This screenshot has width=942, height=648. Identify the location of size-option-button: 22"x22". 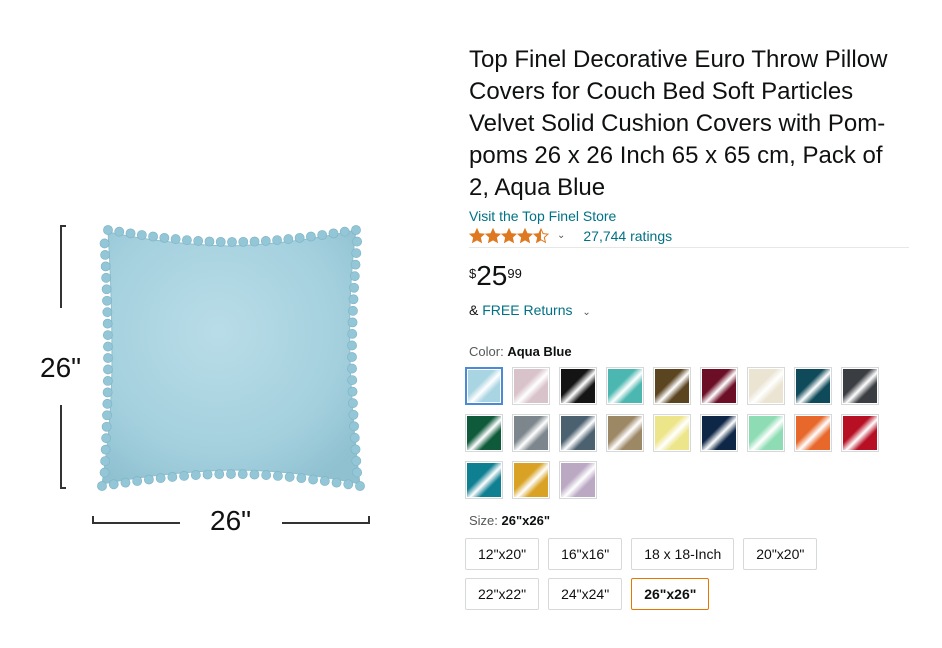
(502, 594).